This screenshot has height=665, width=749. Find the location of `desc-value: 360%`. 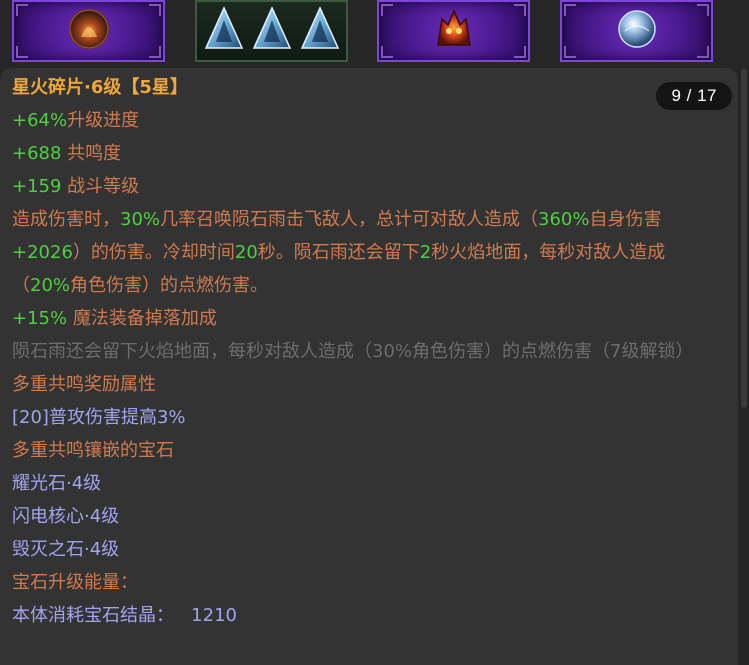

desc-value: 360% is located at coordinates (564, 219).